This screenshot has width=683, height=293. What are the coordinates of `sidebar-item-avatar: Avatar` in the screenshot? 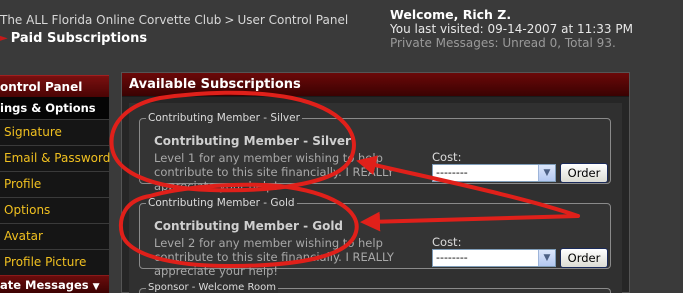 It's located at (54, 236).